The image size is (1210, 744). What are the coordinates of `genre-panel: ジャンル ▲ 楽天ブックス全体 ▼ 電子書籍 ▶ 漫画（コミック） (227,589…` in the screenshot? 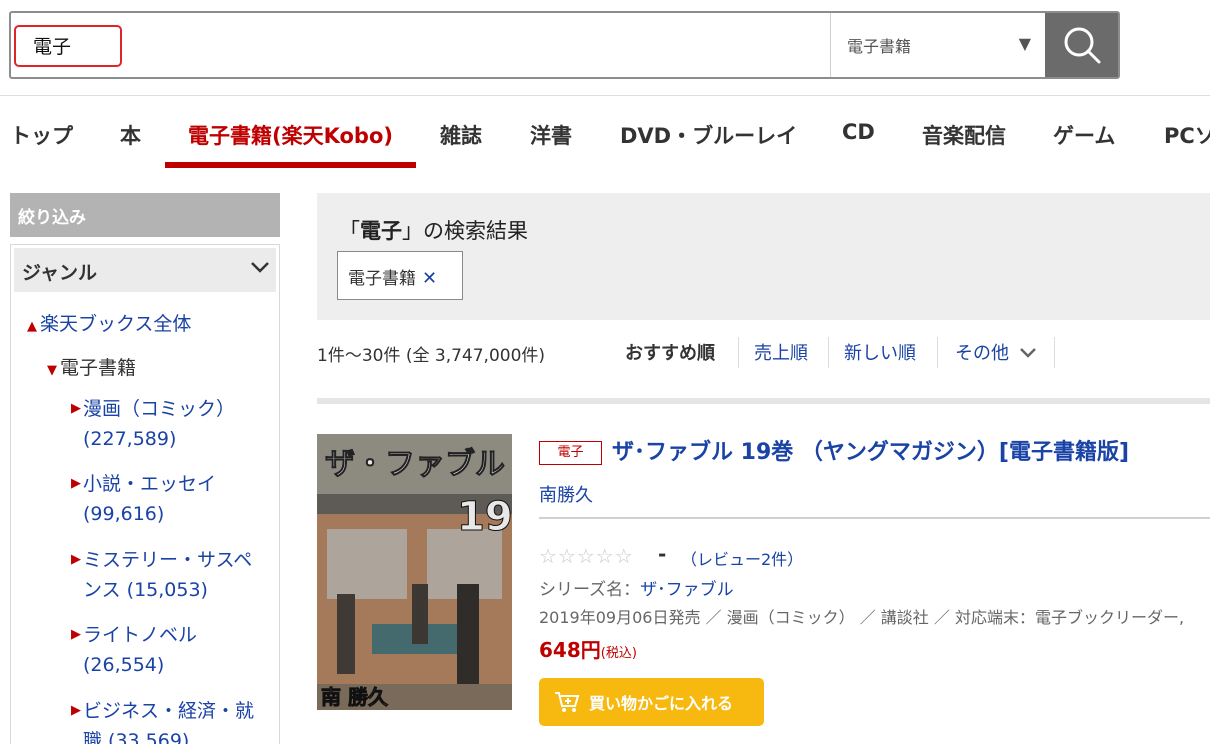 It's located at (145, 494).